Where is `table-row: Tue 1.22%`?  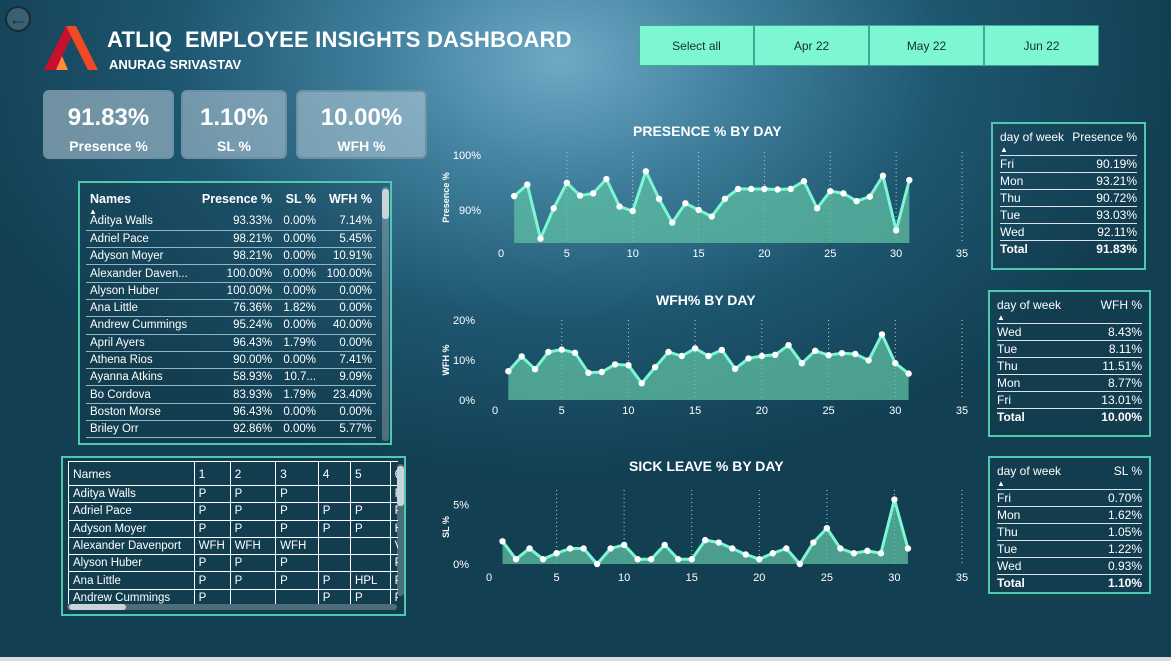 table-row: Tue 1.22% is located at coordinates (1069, 549).